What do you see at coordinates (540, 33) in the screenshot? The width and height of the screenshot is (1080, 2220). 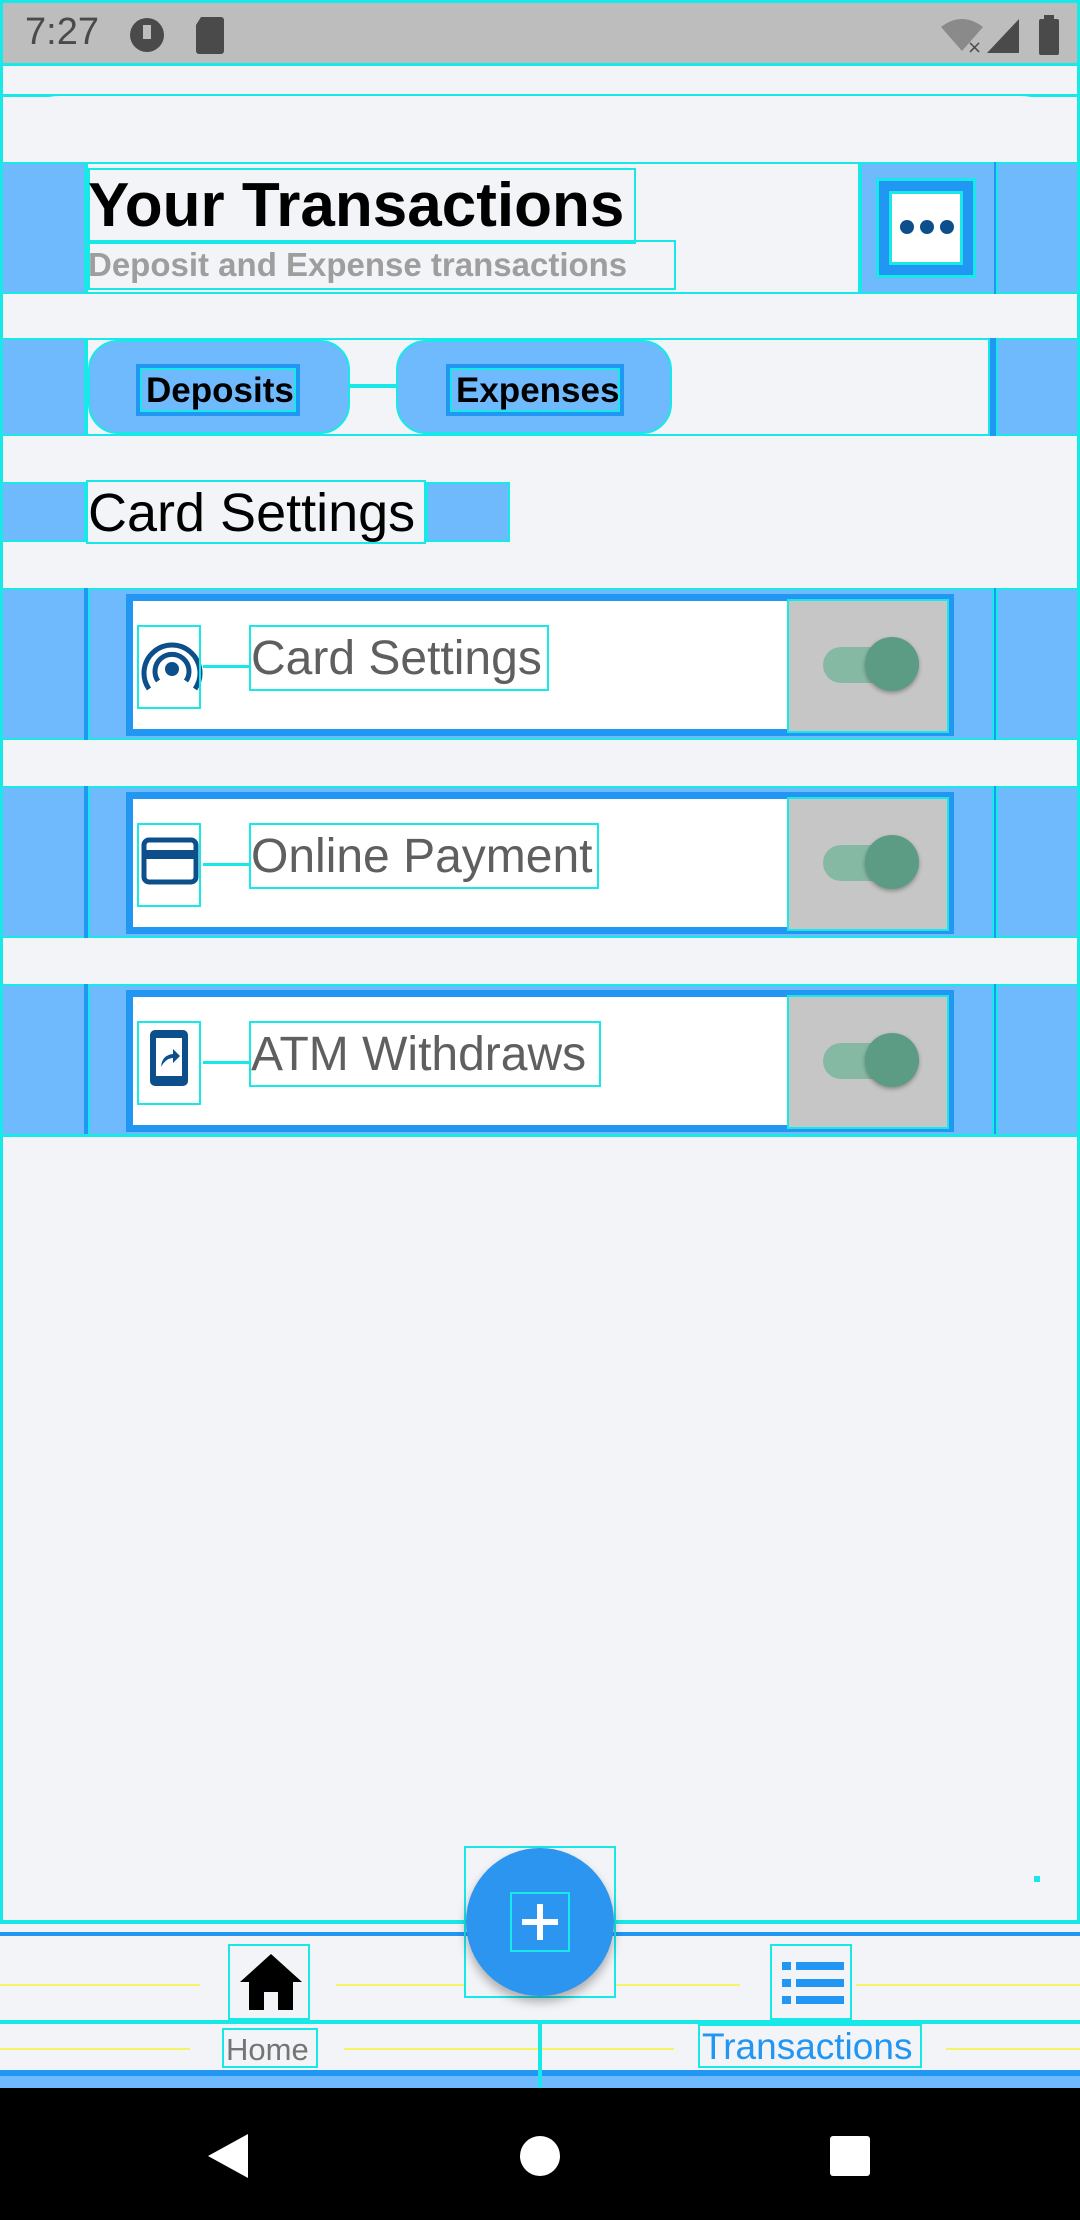 I see `status-bar: 7:27 ×` at bounding box center [540, 33].